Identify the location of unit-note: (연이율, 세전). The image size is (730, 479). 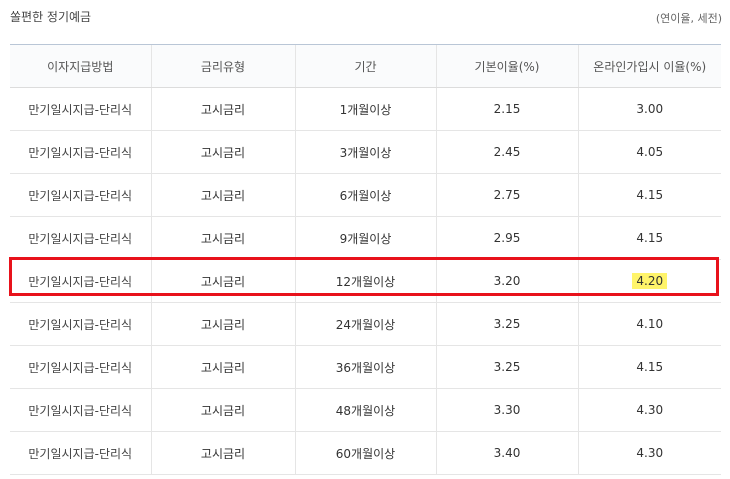
(688, 18).